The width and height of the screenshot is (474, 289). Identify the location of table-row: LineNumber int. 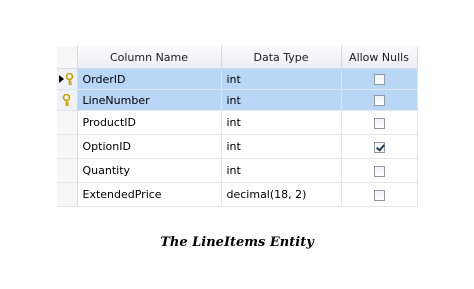
(237, 100).